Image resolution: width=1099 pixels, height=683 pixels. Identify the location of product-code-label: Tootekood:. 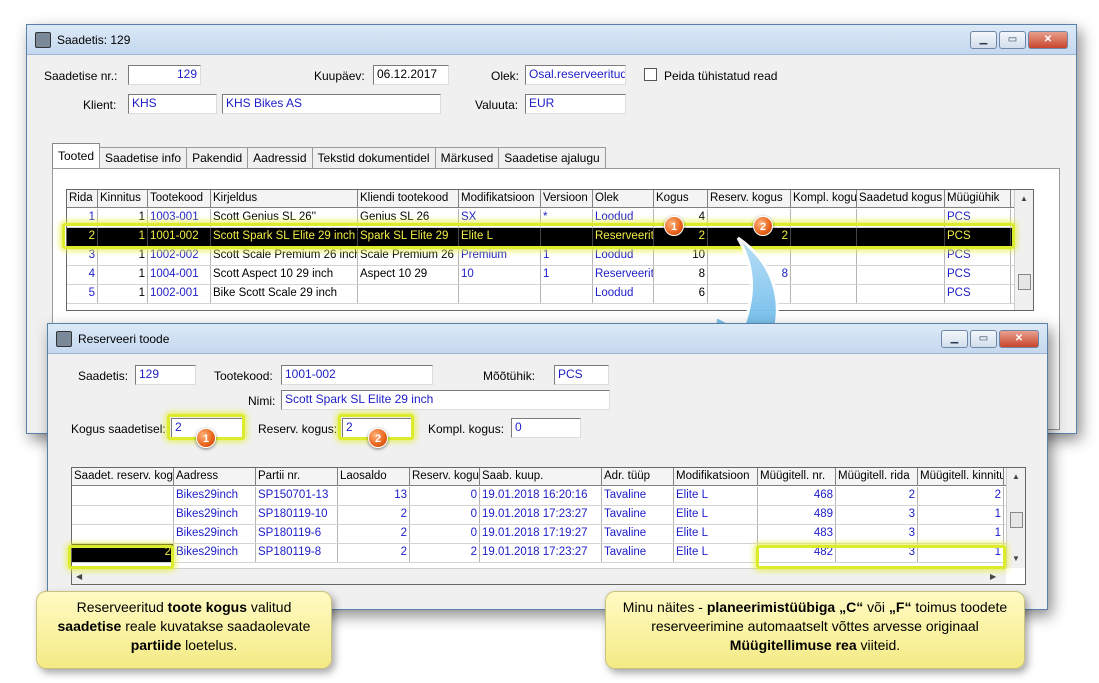
(243, 376).